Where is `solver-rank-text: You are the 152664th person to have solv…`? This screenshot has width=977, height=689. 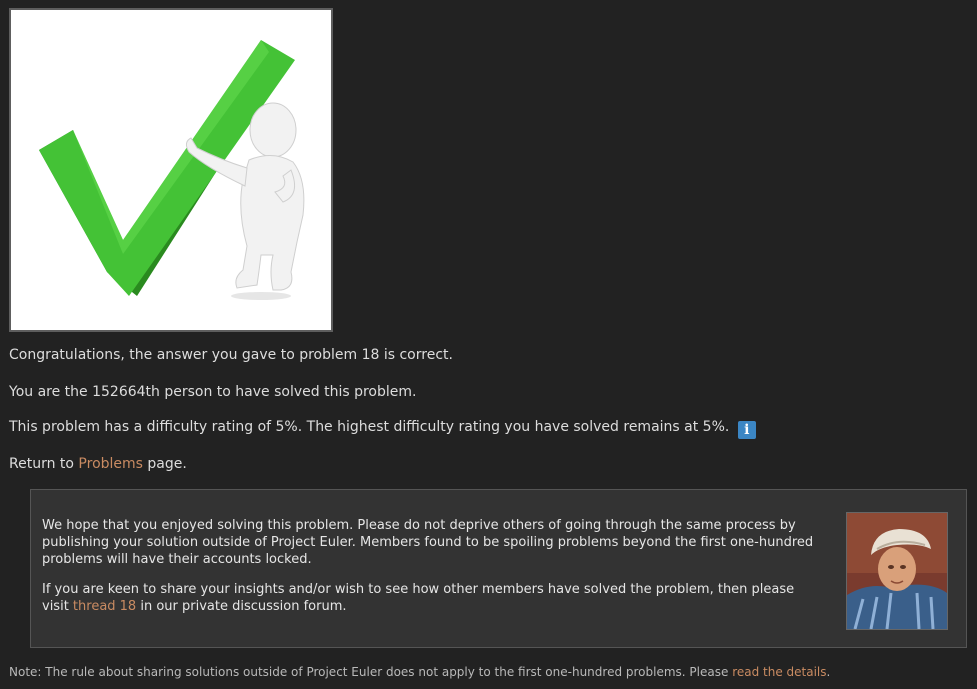 solver-rank-text: You are the 152664th person to have solv… is located at coordinates (213, 392).